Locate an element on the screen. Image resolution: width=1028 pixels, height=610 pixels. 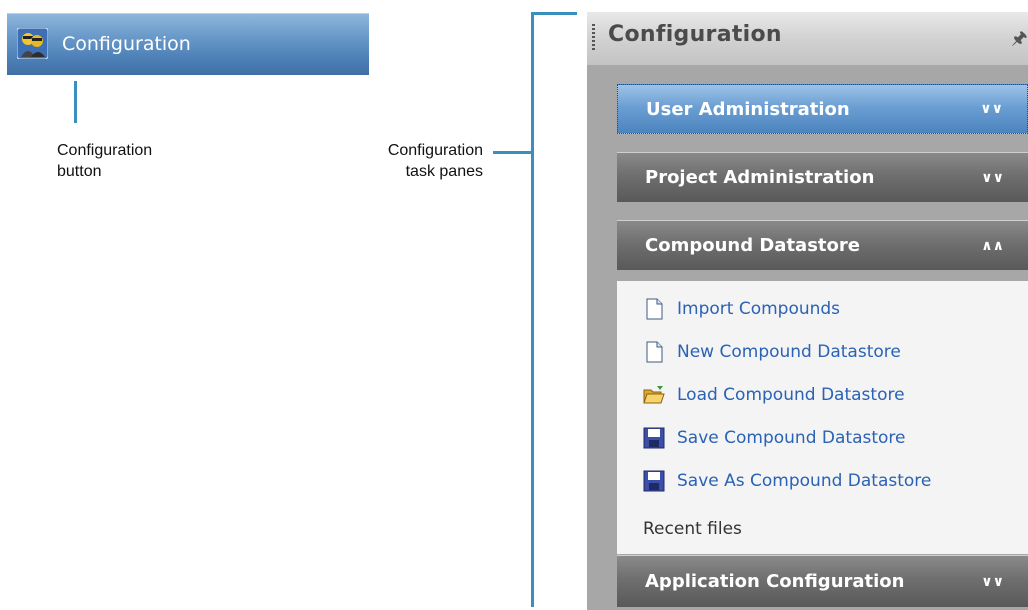
task-new-compound-datastore: New Compound Datastore is located at coordinates (772, 352).